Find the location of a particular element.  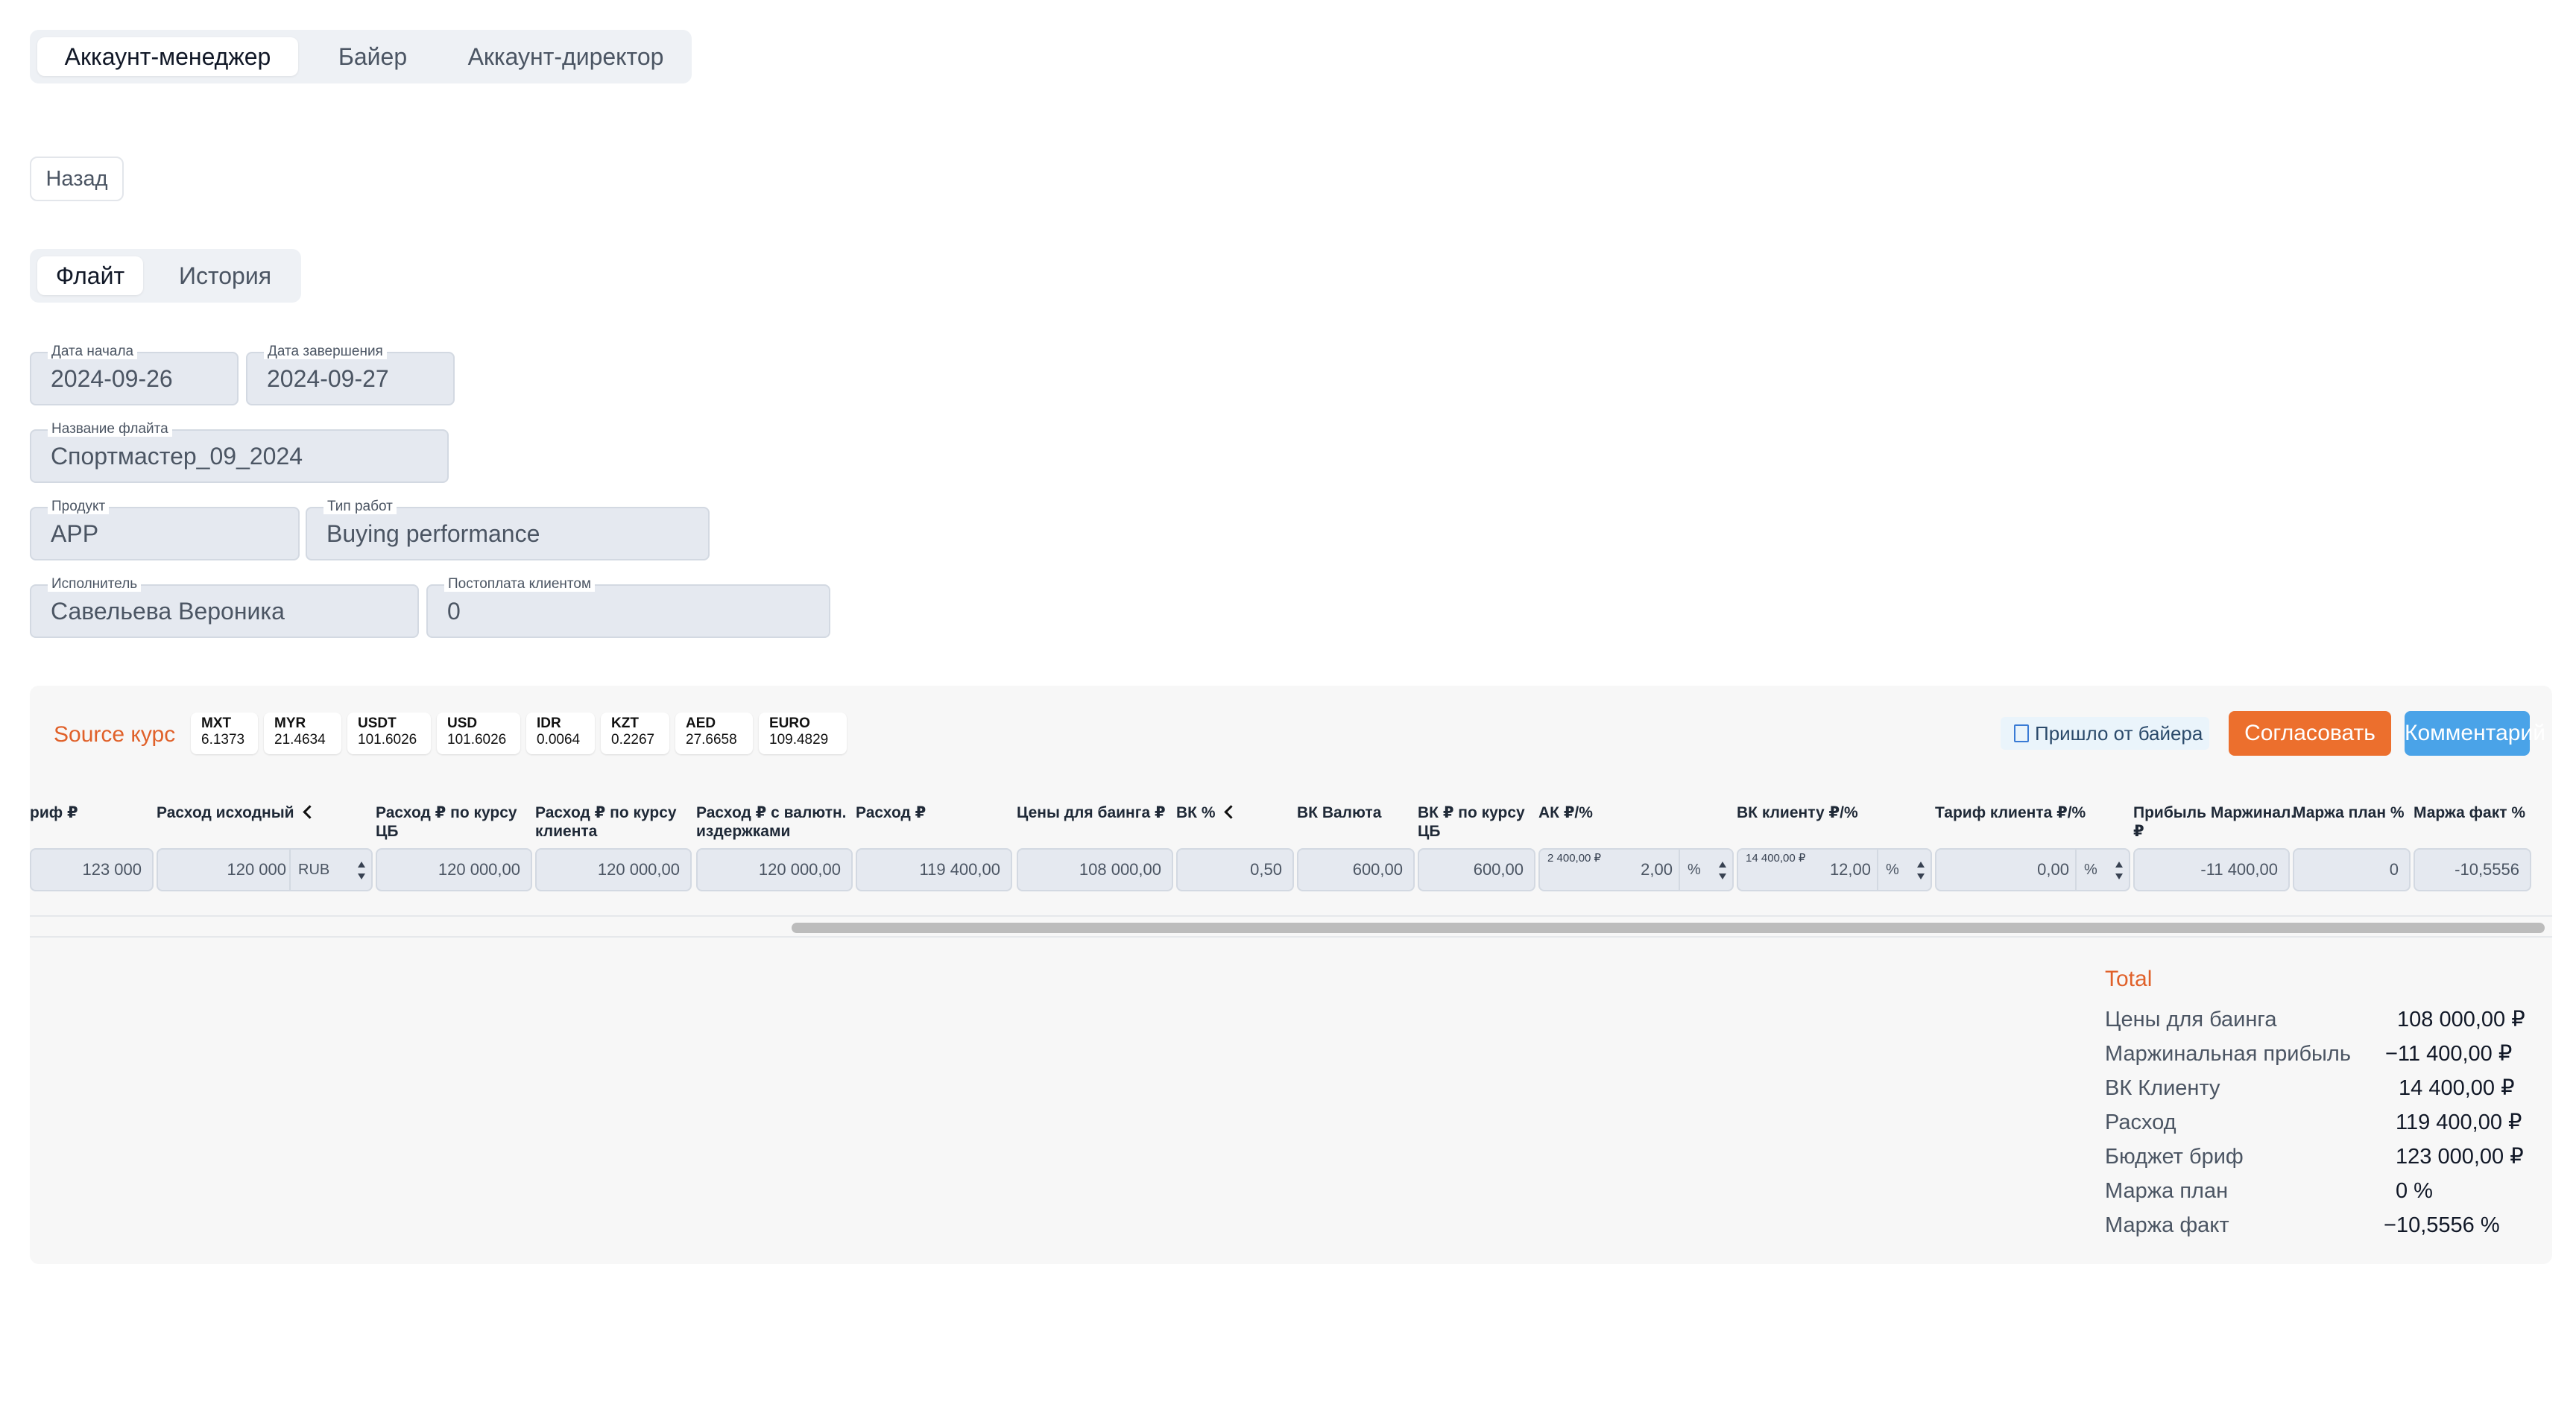

col-header-ak: АК ₽/% is located at coordinates (1566, 812).